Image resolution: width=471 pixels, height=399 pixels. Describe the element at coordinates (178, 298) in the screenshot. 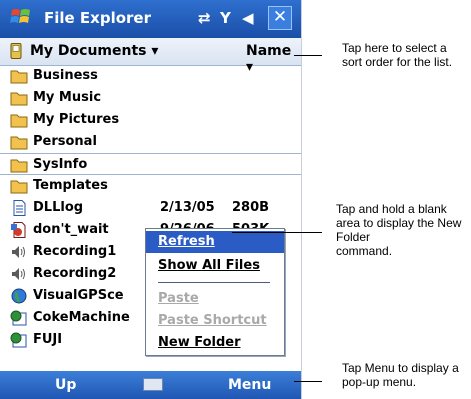

I see `menu-item-label: Paste` at that location.